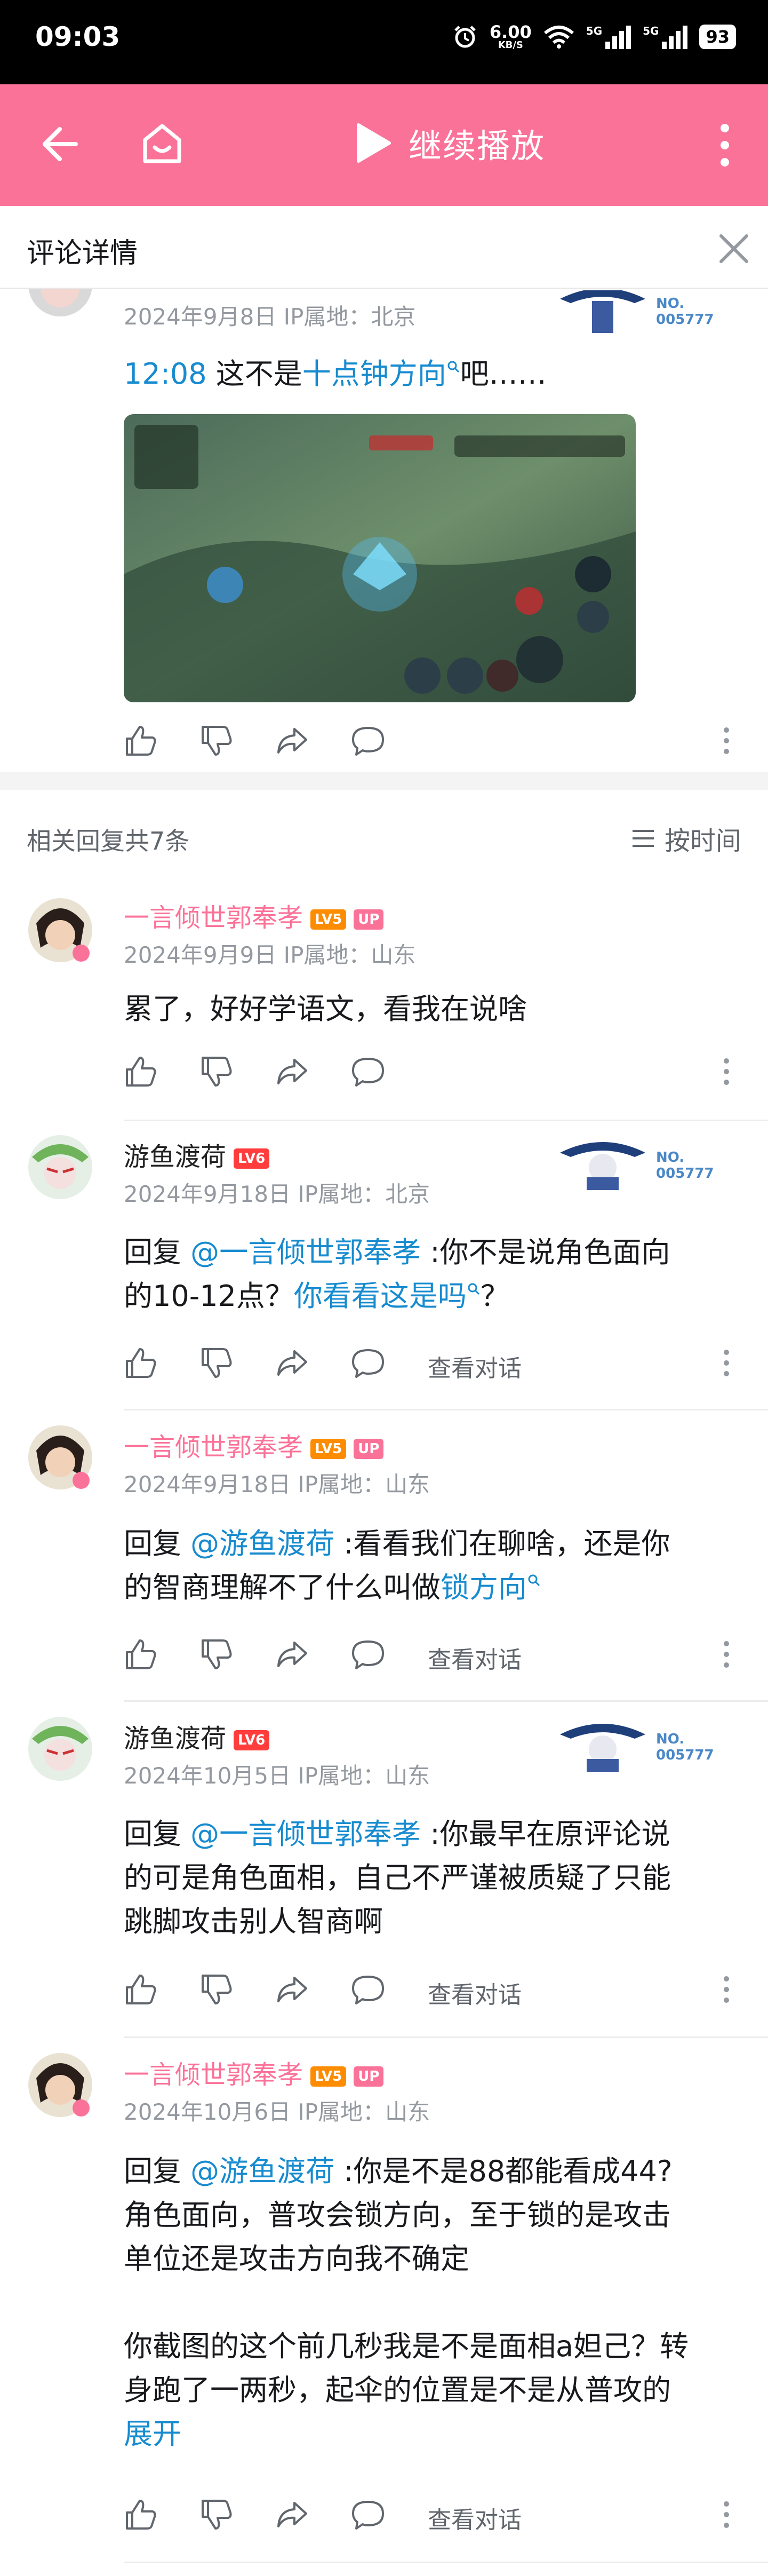 This screenshot has width=768, height=2576. What do you see at coordinates (325, 1009) in the screenshot?
I see `reply-text: 累了，好好学语文，看我在说啥` at bounding box center [325, 1009].